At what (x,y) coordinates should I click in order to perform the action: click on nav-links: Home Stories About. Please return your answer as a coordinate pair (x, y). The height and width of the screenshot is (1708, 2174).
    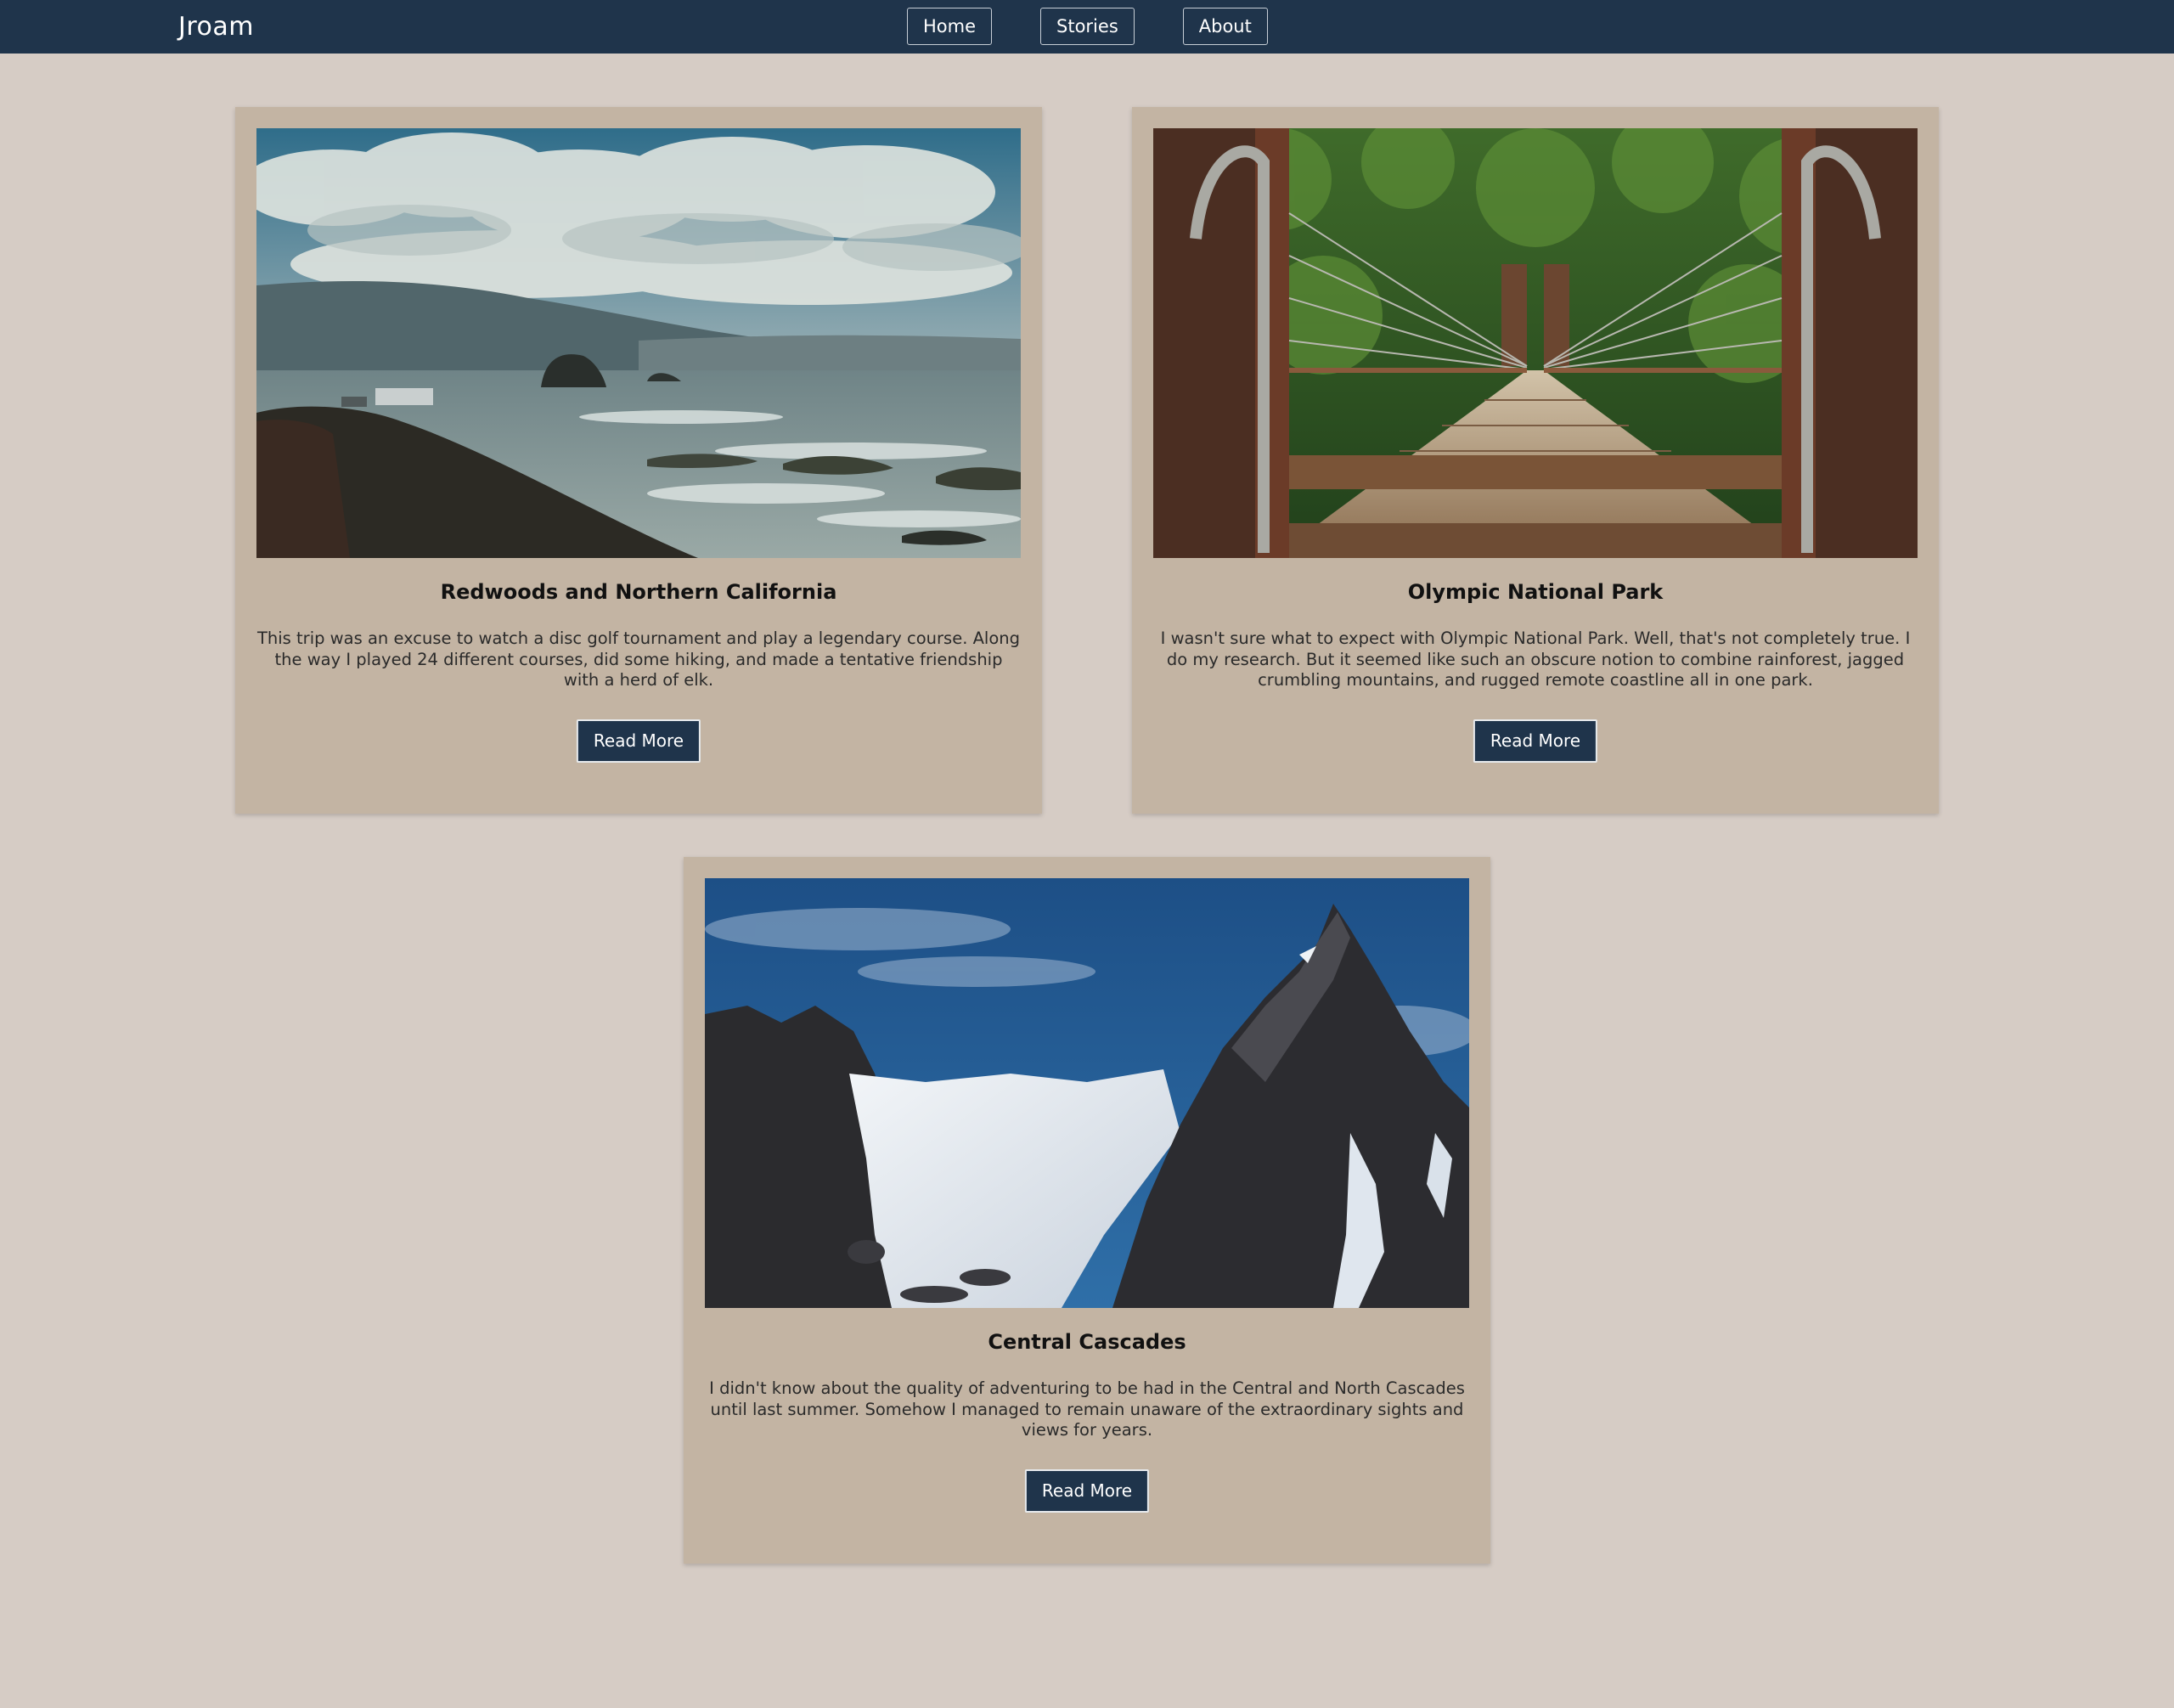
    Looking at the image, I should click on (1087, 26).